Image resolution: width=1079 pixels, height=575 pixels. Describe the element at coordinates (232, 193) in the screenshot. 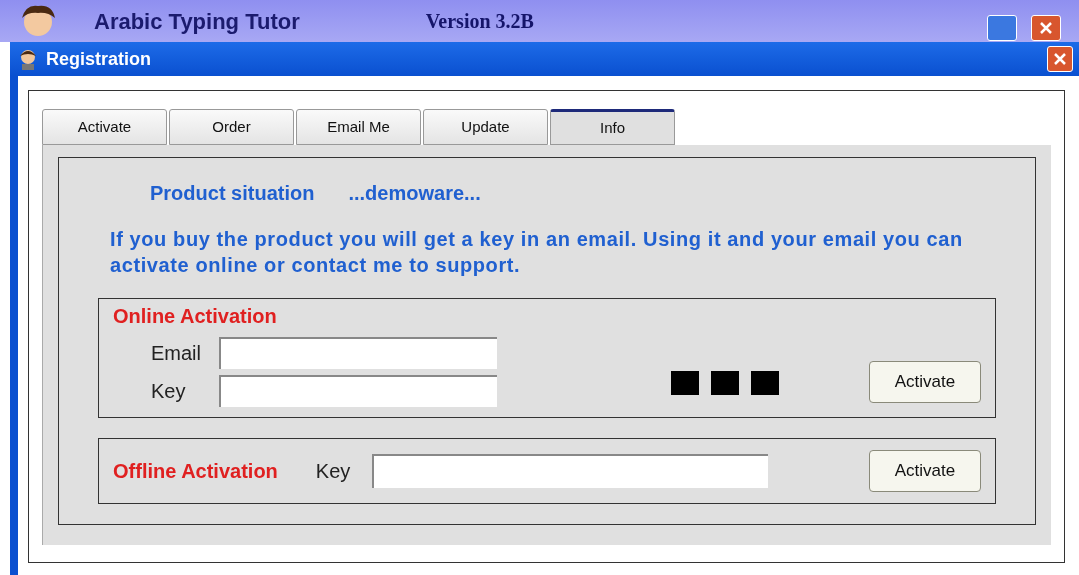

I see `product-situation-label: Product situation` at that location.